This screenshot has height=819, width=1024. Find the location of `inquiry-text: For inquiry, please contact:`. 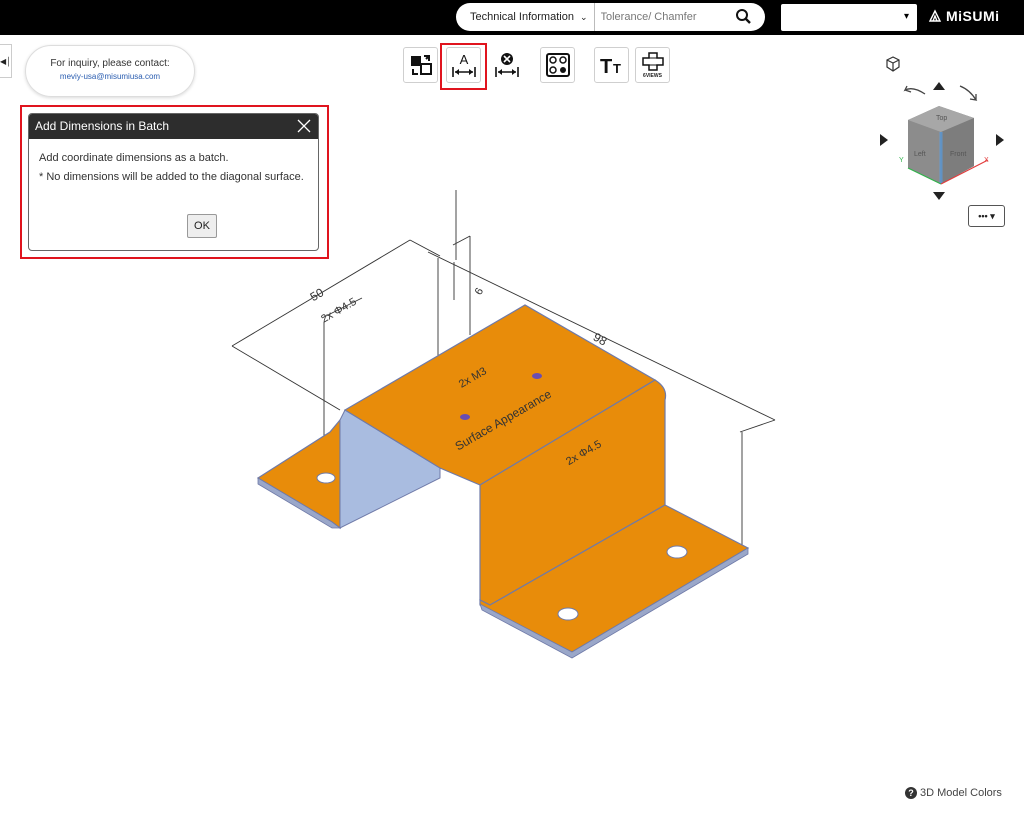

inquiry-text: For inquiry, please contact: is located at coordinates (110, 63).